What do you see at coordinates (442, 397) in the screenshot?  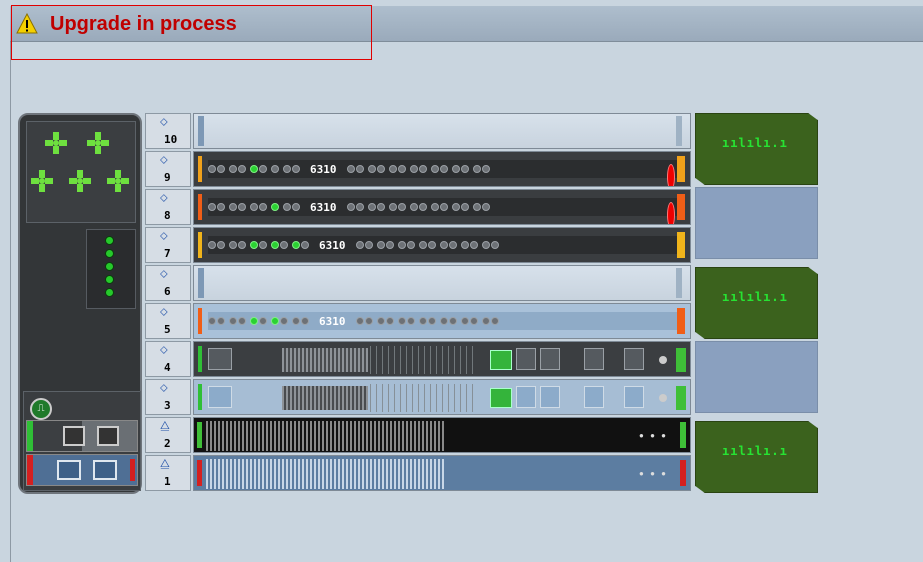 I see `slot-3-mgmt` at bounding box center [442, 397].